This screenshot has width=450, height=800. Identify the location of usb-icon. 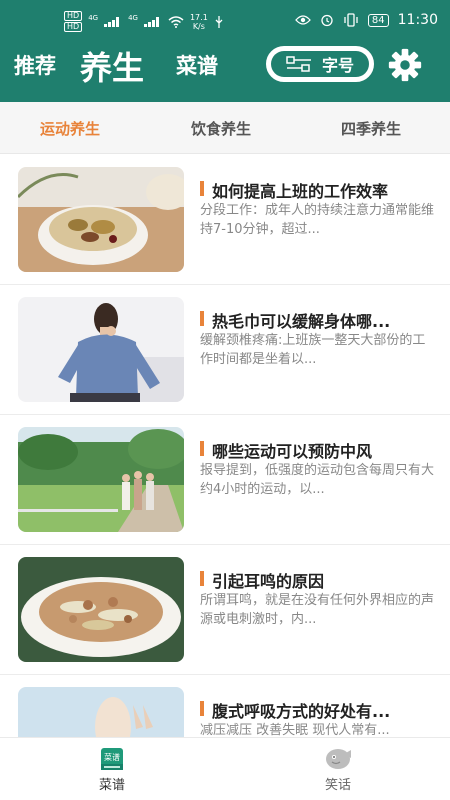
(219, 21).